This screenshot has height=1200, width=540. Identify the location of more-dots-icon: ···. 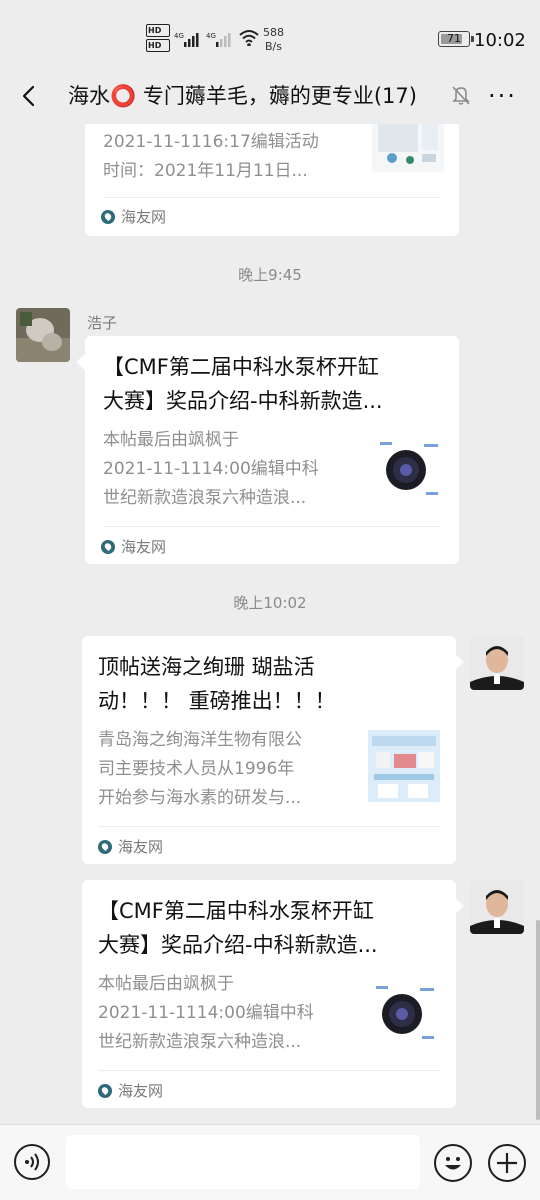
(502, 96).